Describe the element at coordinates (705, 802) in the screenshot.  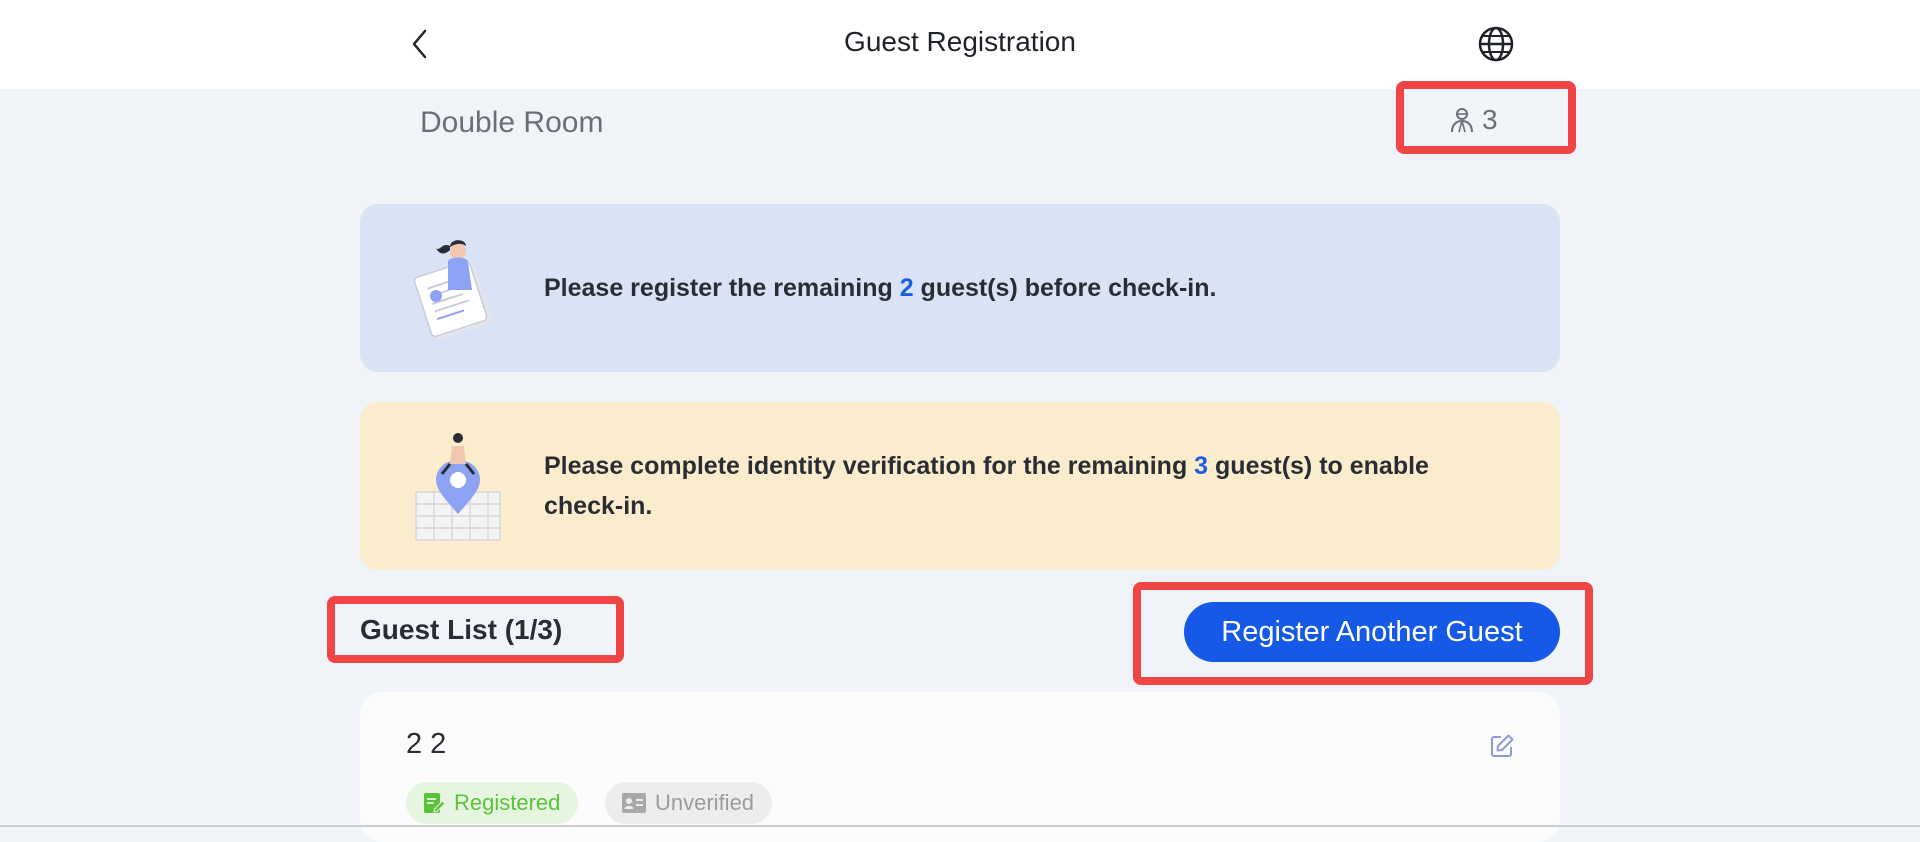
I see `unverified-badge-label: Unverified` at that location.